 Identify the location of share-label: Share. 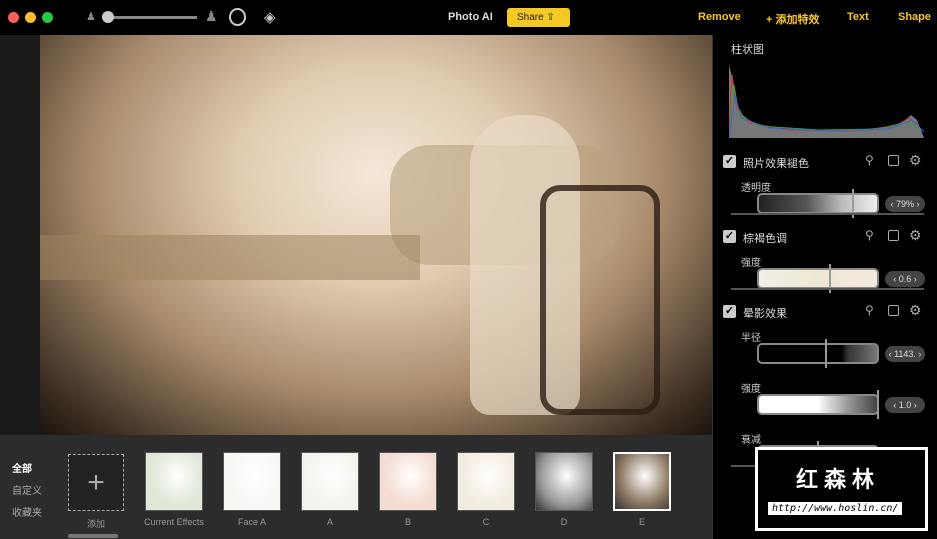
(530, 17).